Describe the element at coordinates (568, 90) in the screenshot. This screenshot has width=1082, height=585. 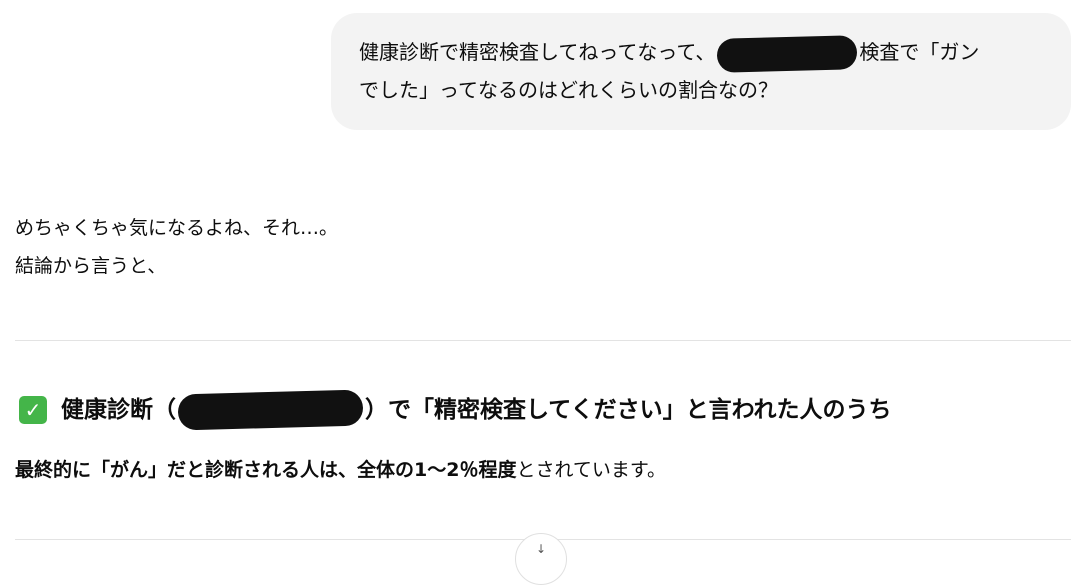
I see `user-message-line-2: でした」ってなるのはどれくらいの割合なの？` at that location.